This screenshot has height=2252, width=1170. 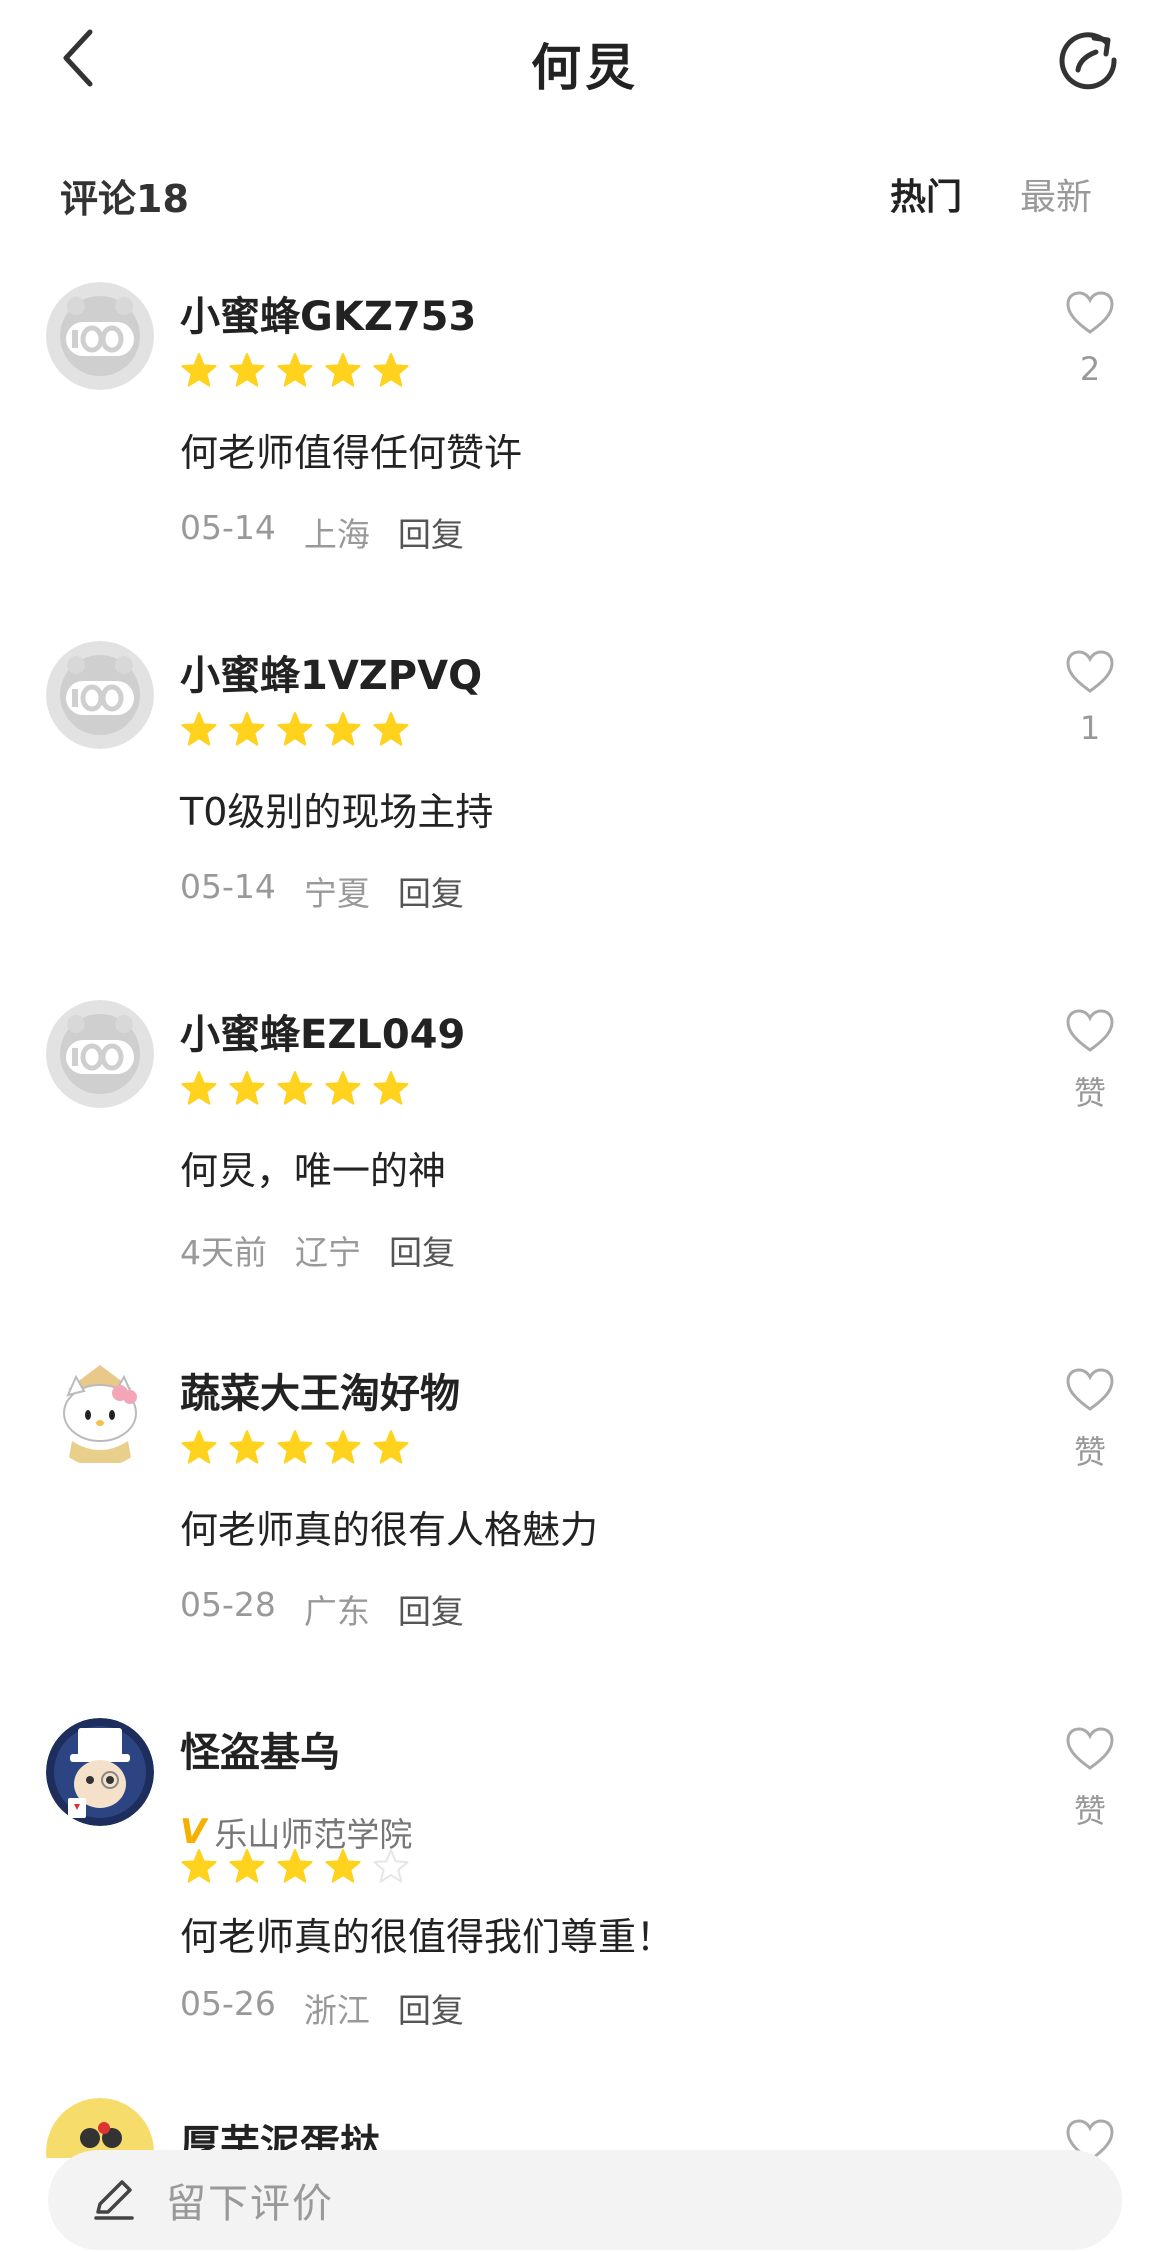 I want to click on comment-meta: 05-26 浙江 回复, so click(x=322, y=2008).